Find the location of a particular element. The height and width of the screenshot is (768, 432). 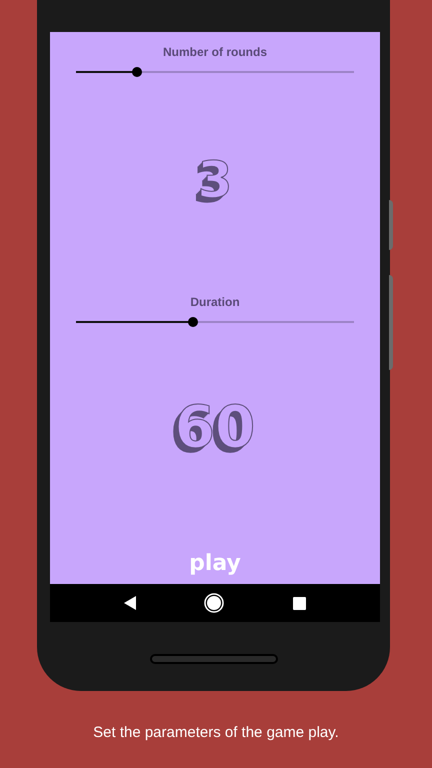

recents-icon is located at coordinates (299, 603).